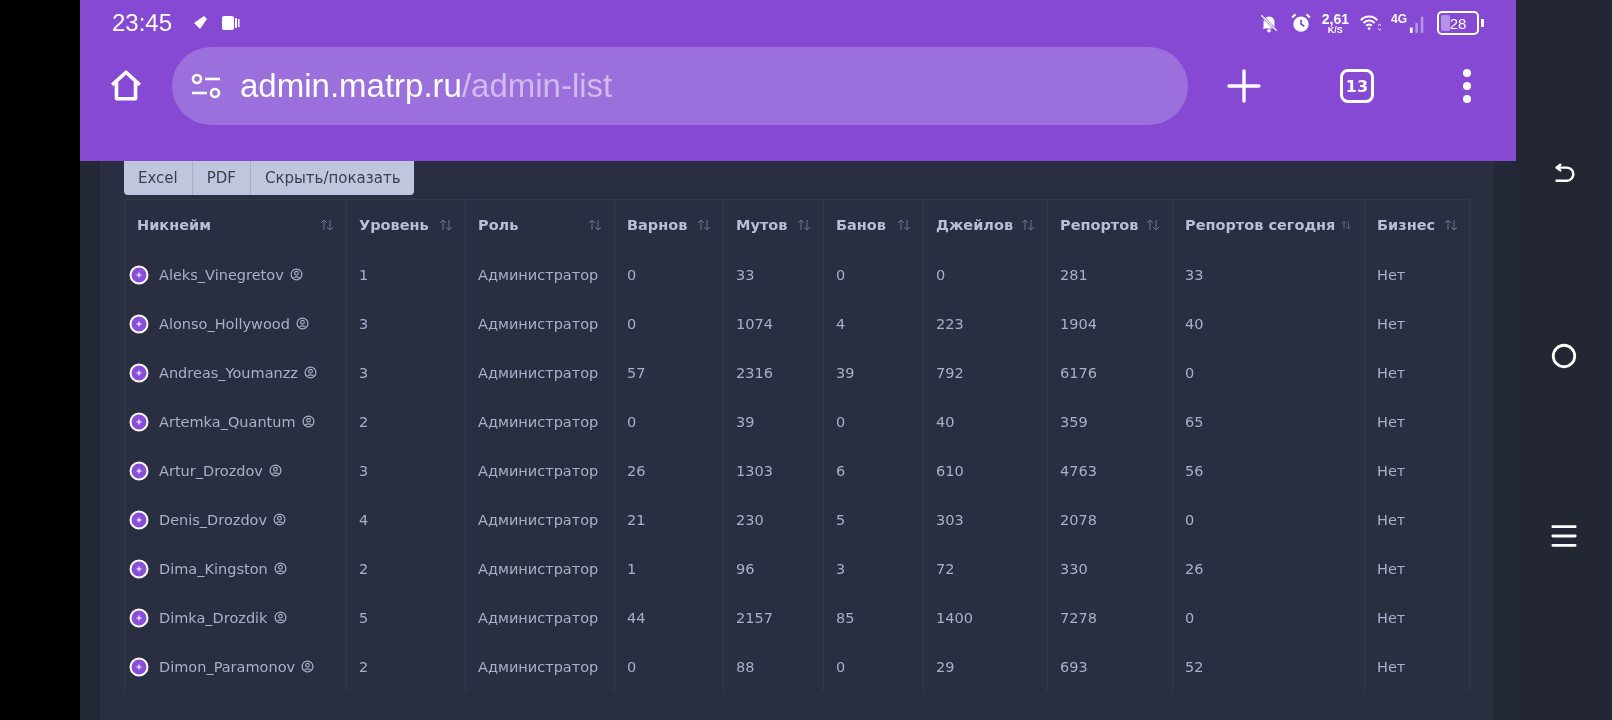  What do you see at coordinates (954, 617) in the screenshot?
I see `table-cell: 1400` at bounding box center [954, 617].